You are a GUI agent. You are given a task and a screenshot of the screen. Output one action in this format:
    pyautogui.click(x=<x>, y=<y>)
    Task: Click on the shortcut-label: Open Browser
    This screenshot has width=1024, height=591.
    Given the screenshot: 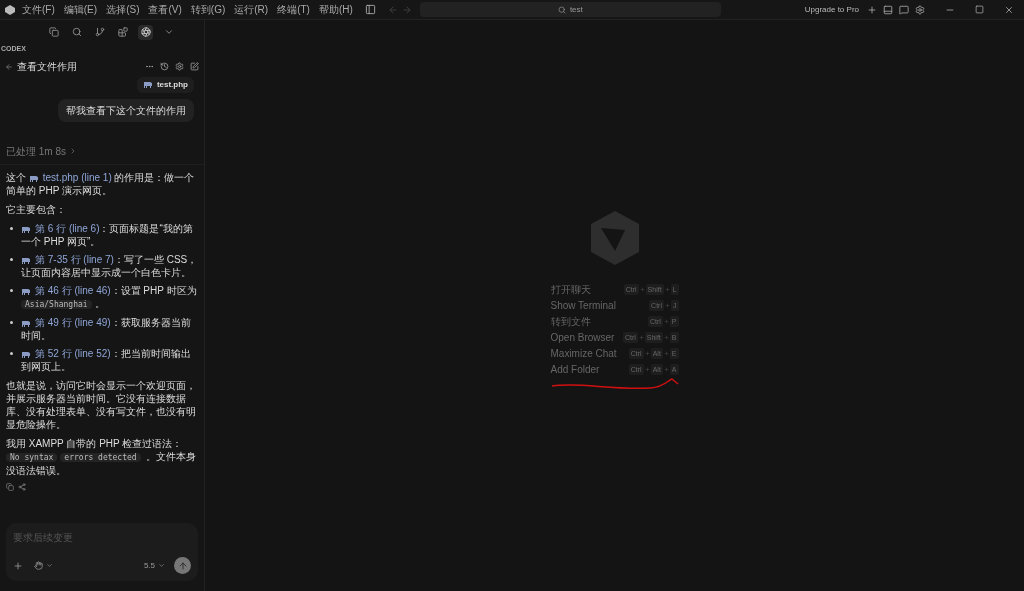 What is the action you would take?
    pyautogui.click(x=582, y=337)
    